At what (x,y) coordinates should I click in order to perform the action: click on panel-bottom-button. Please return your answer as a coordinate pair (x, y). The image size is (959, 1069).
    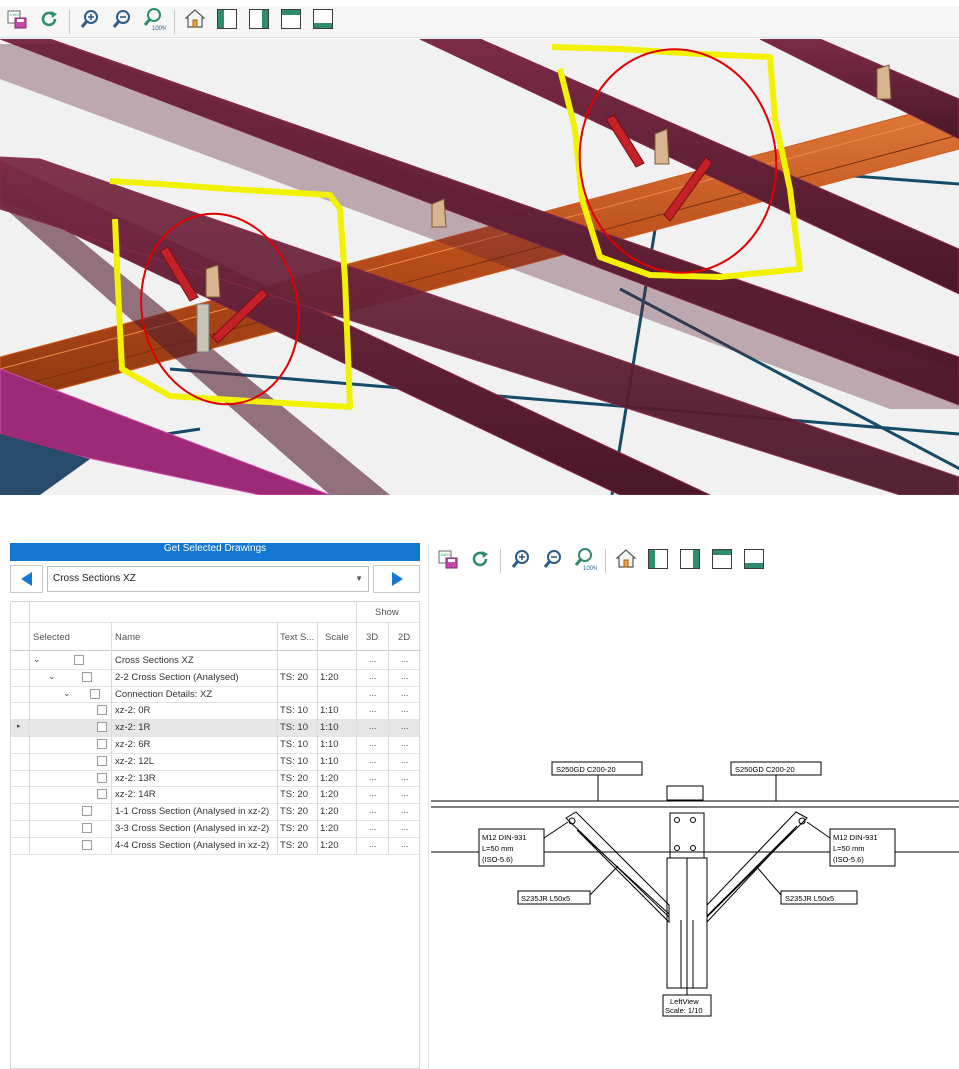
    Looking at the image, I should click on (323, 22).